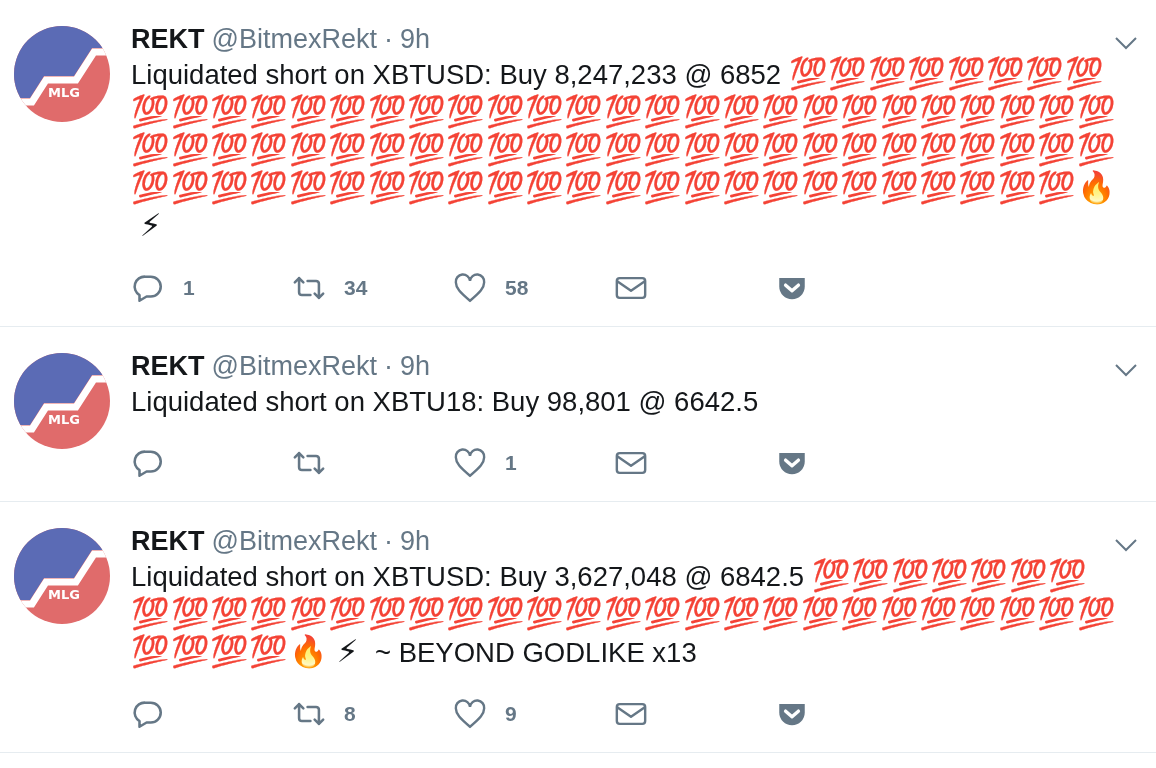 Image resolution: width=1156 pixels, height=768 pixels. What do you see at coordinates (356, 288) in the screenshot?
I see `retweet-count: 34` at bounding box center [356, 288].